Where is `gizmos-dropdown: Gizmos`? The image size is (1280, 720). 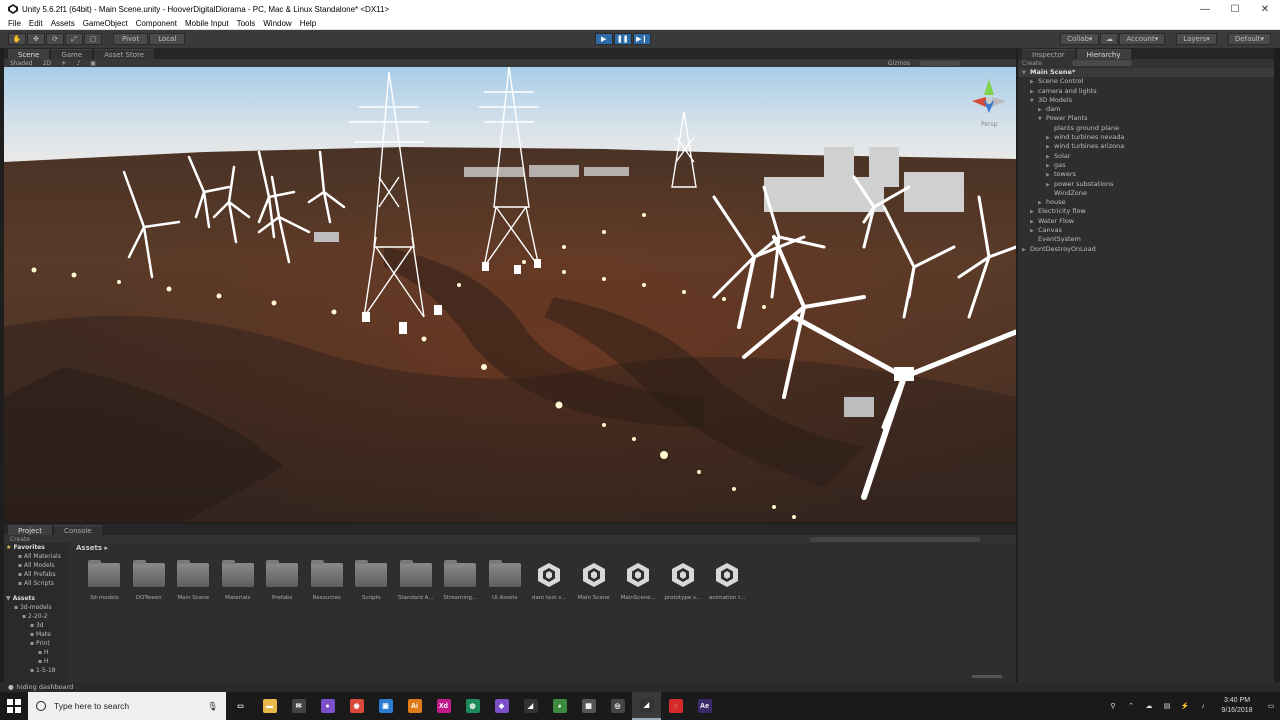
gizmos-dropdown: Gizmos is located at coordinates (899, 63).